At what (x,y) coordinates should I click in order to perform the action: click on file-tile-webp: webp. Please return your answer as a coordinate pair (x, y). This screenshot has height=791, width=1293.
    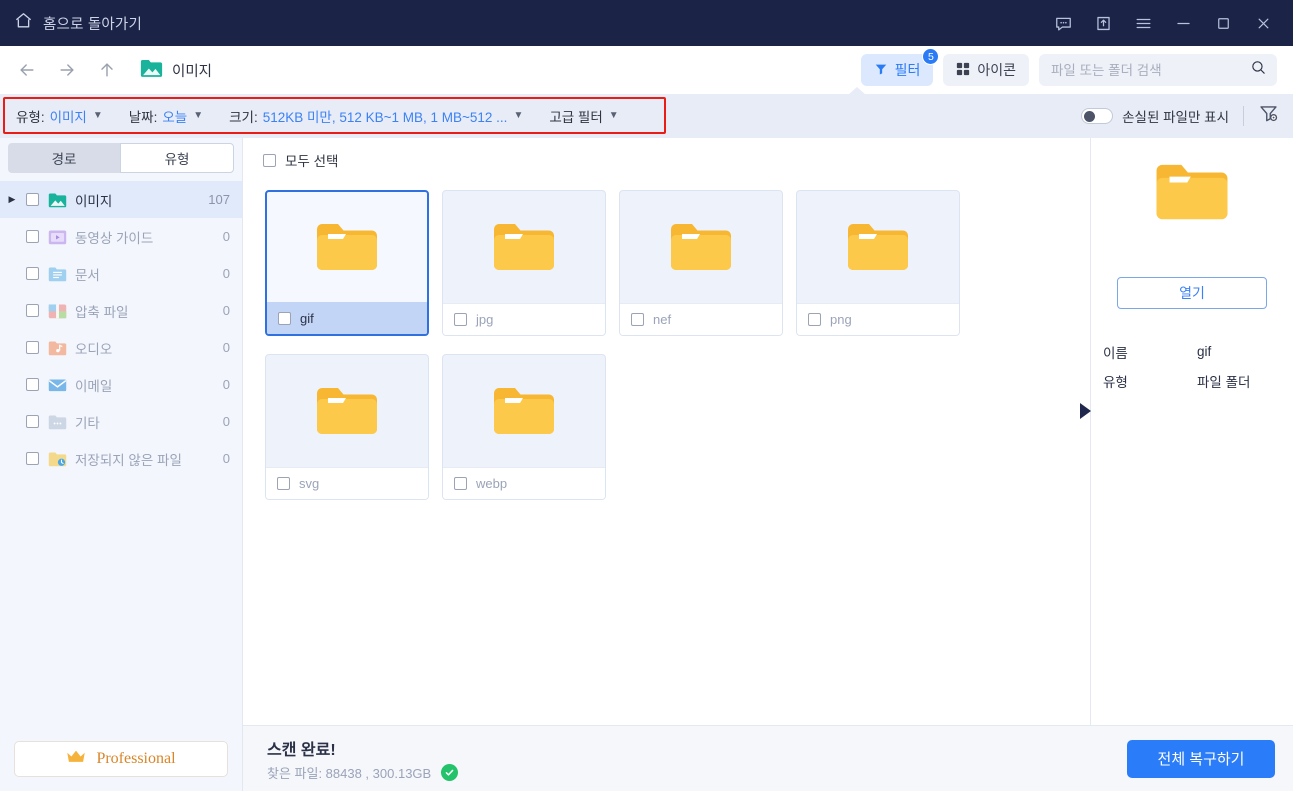
    Looking at the image, I should click on (524, 427).